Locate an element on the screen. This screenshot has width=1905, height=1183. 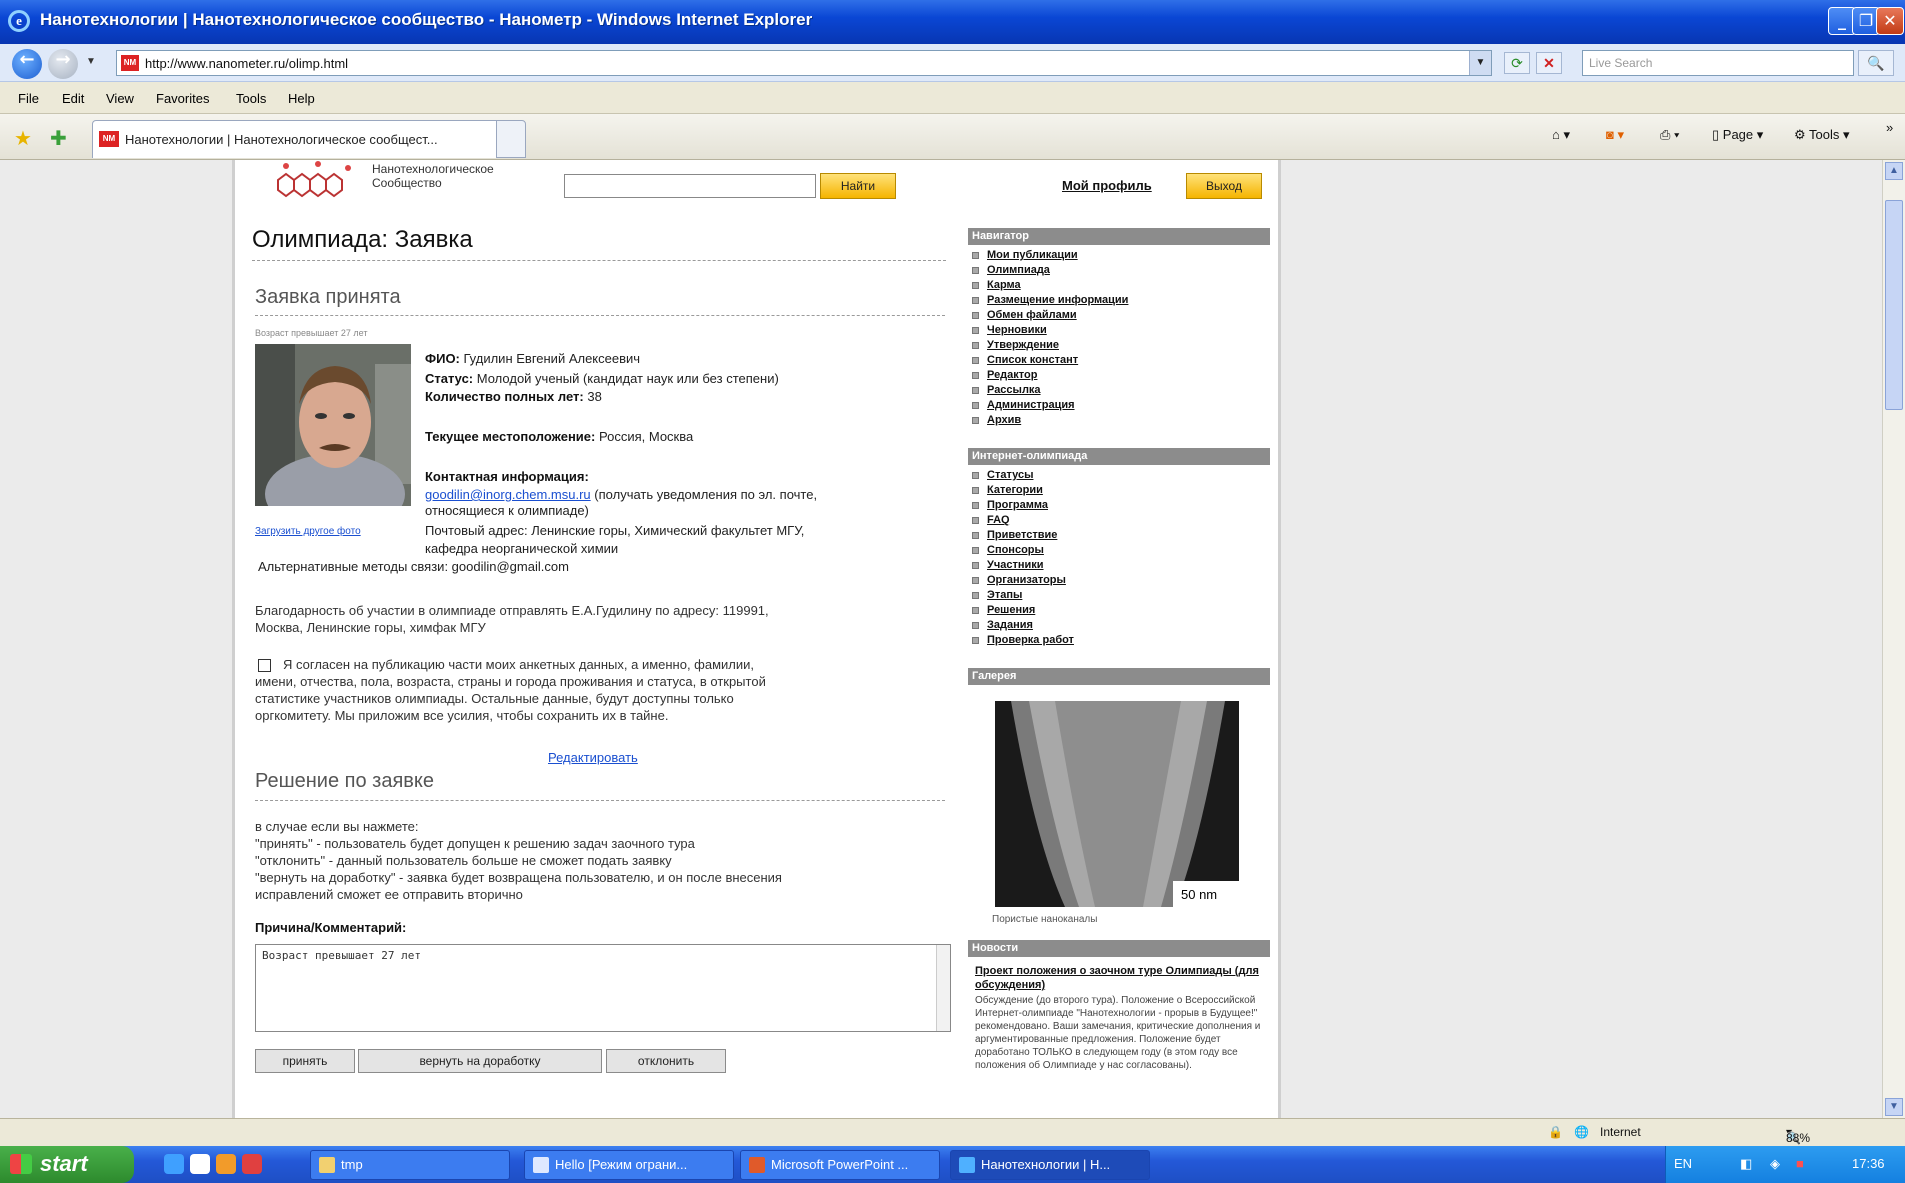
navigator-item: Карма is located at coordinates (1120, 285).